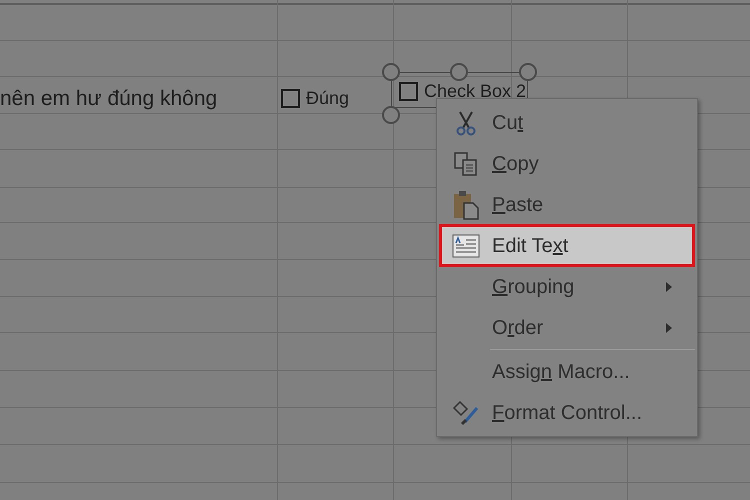 This screenshot has width=750, height=500. Describe the element at coordinates (328, 98) in the screenshot. I see `checkbox-label: Đúng` at that location.